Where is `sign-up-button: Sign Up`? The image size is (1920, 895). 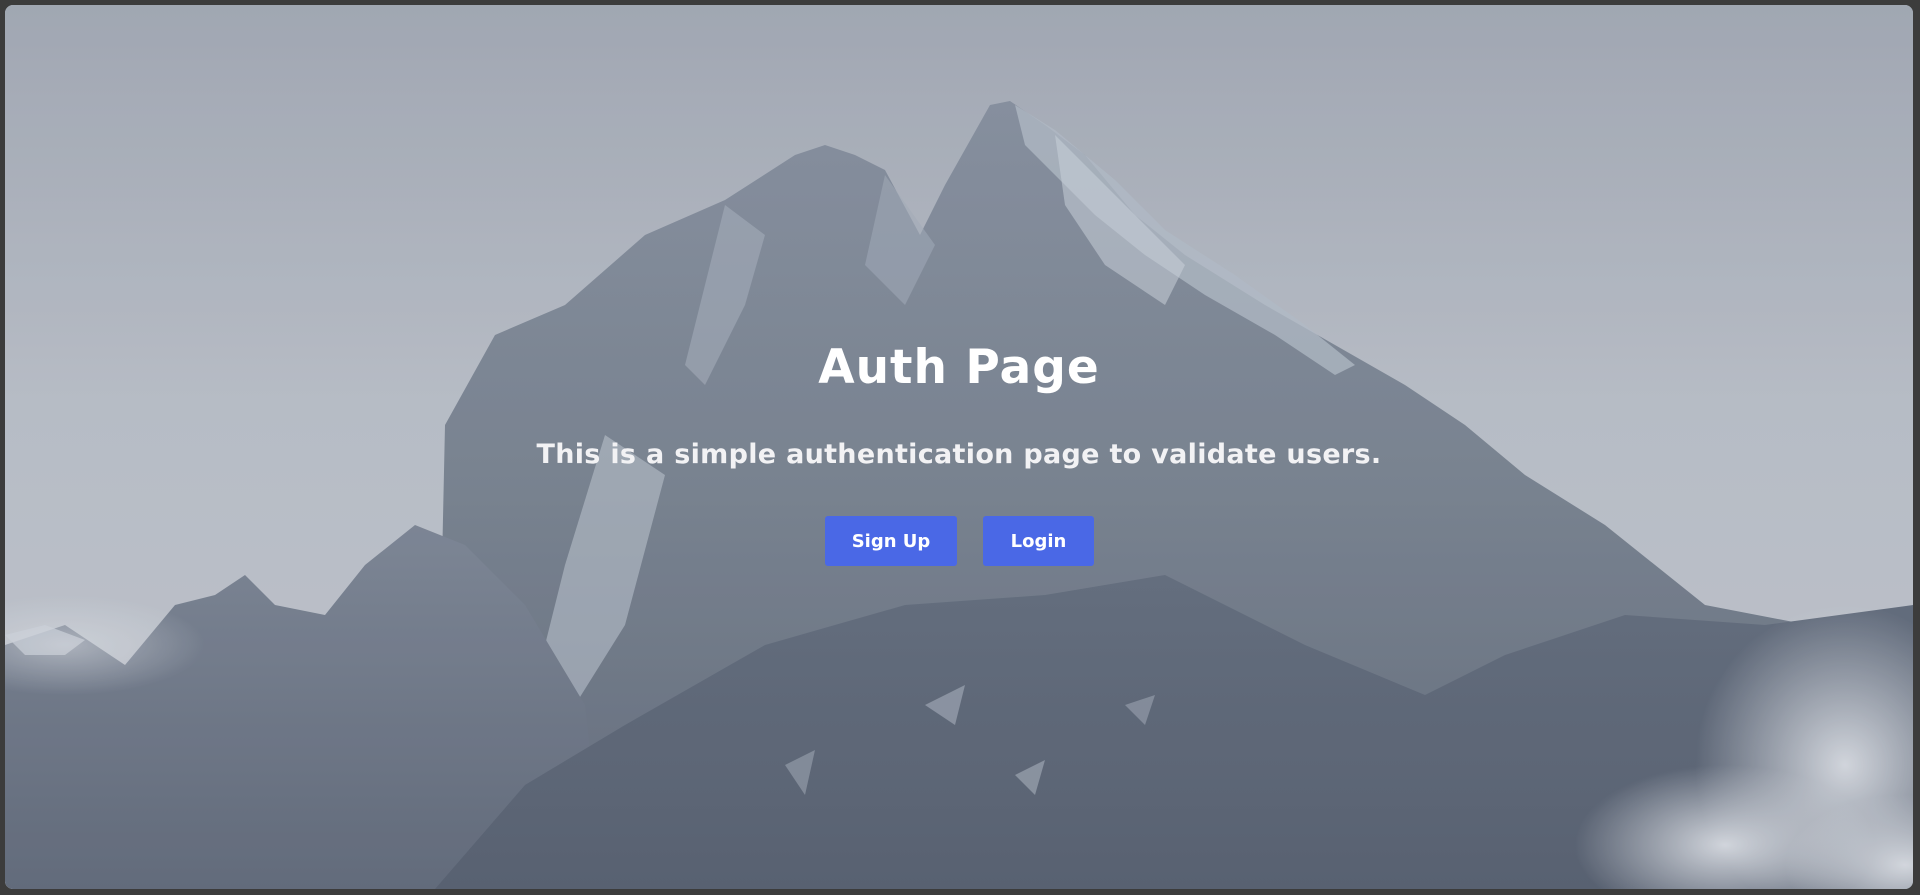 sign-up-button: Sign Up is located at coordinates (891, 541).